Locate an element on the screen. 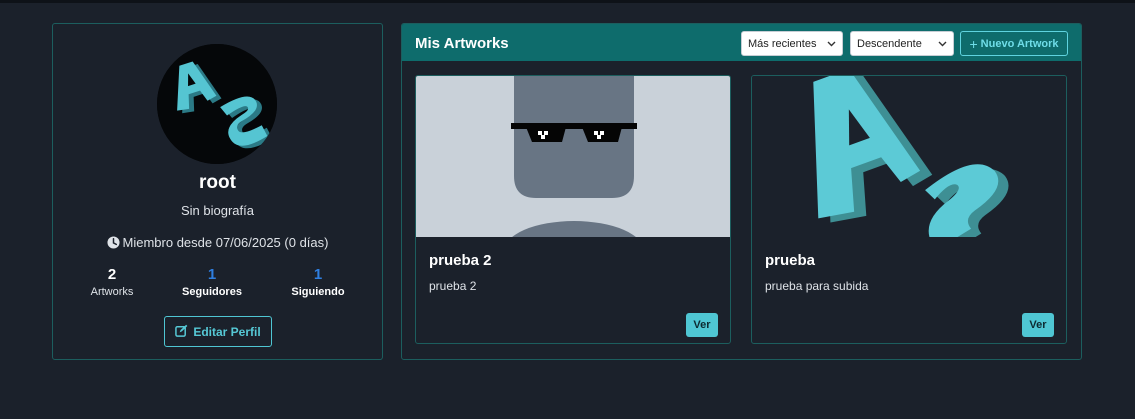  stat-artworks: 2 Artworks is located at coordinates (112, 282).